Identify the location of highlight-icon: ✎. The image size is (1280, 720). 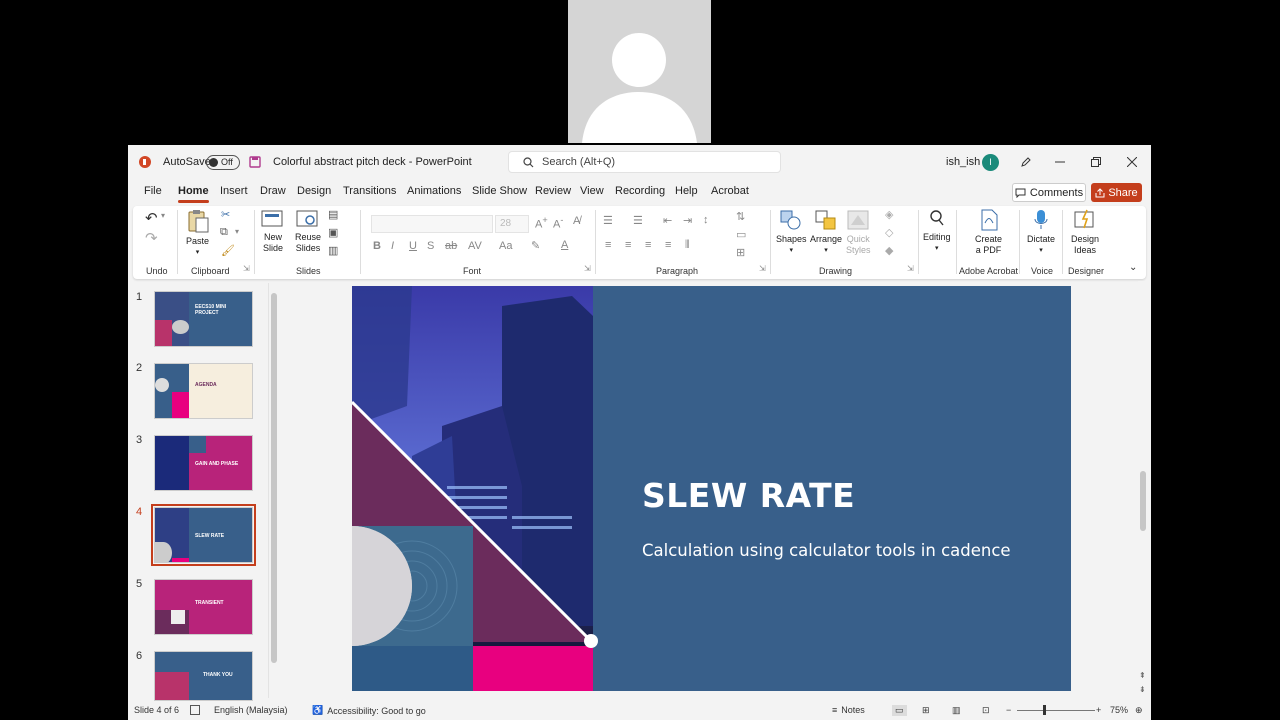
(535, 245).